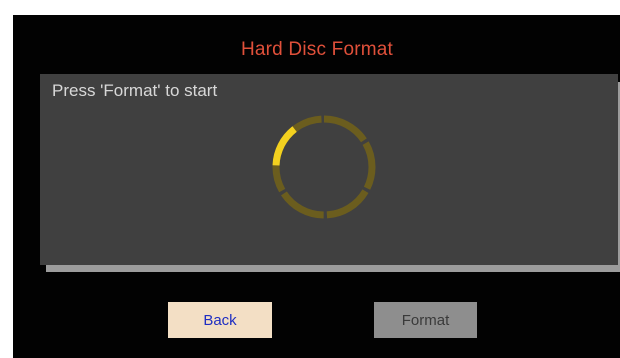 This screenshot has height=358, width=620. Describe the element at coordinates (220, 320) in the screenshot. I see `back-button: Back` at that location.